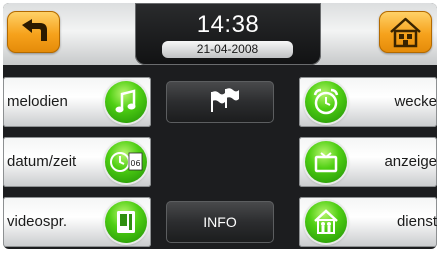  I want to click on menu-anzeige-button: anzeige, so click(368, 162).